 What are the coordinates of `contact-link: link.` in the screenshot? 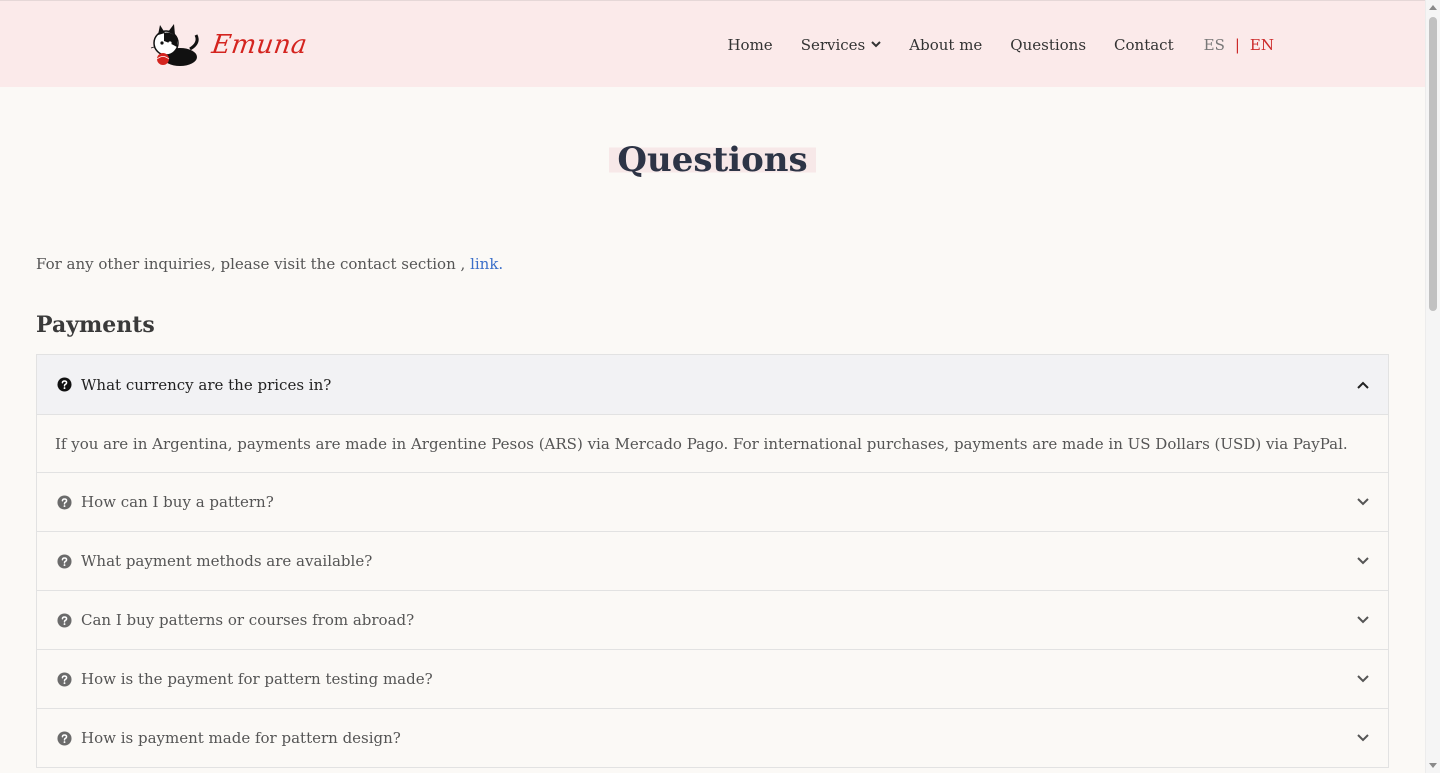 It's located at (486, 264).